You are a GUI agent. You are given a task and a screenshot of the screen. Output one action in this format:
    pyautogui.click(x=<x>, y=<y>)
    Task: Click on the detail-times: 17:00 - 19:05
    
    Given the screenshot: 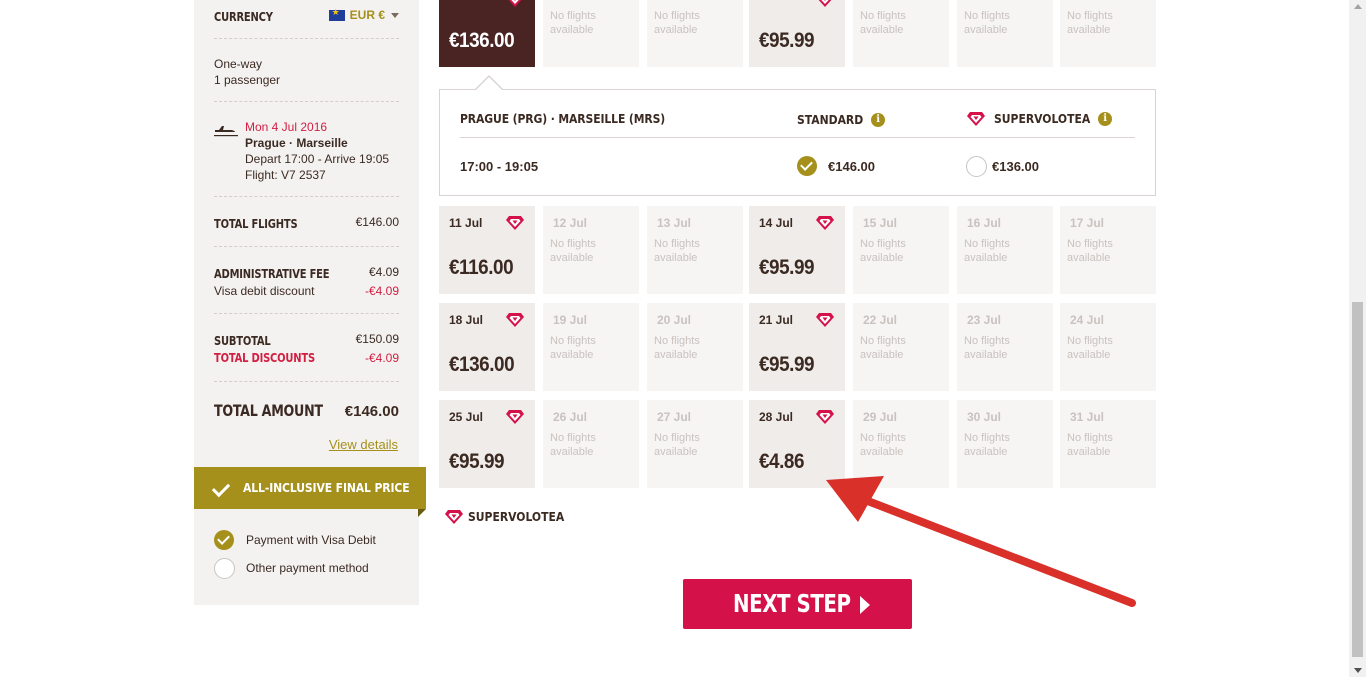 What is the action you would take?
    pyautogui.click(x=499, y=166)
    